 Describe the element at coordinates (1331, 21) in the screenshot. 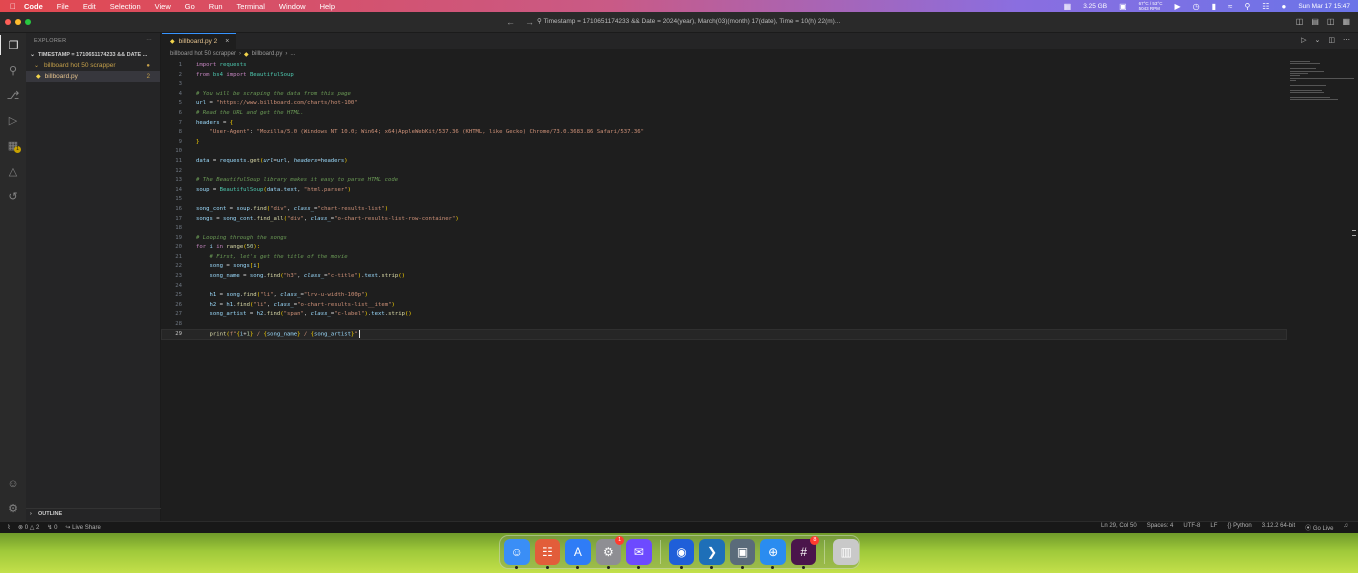

I see `toggle-secondary-sidebar-icon: ◫` at that location.